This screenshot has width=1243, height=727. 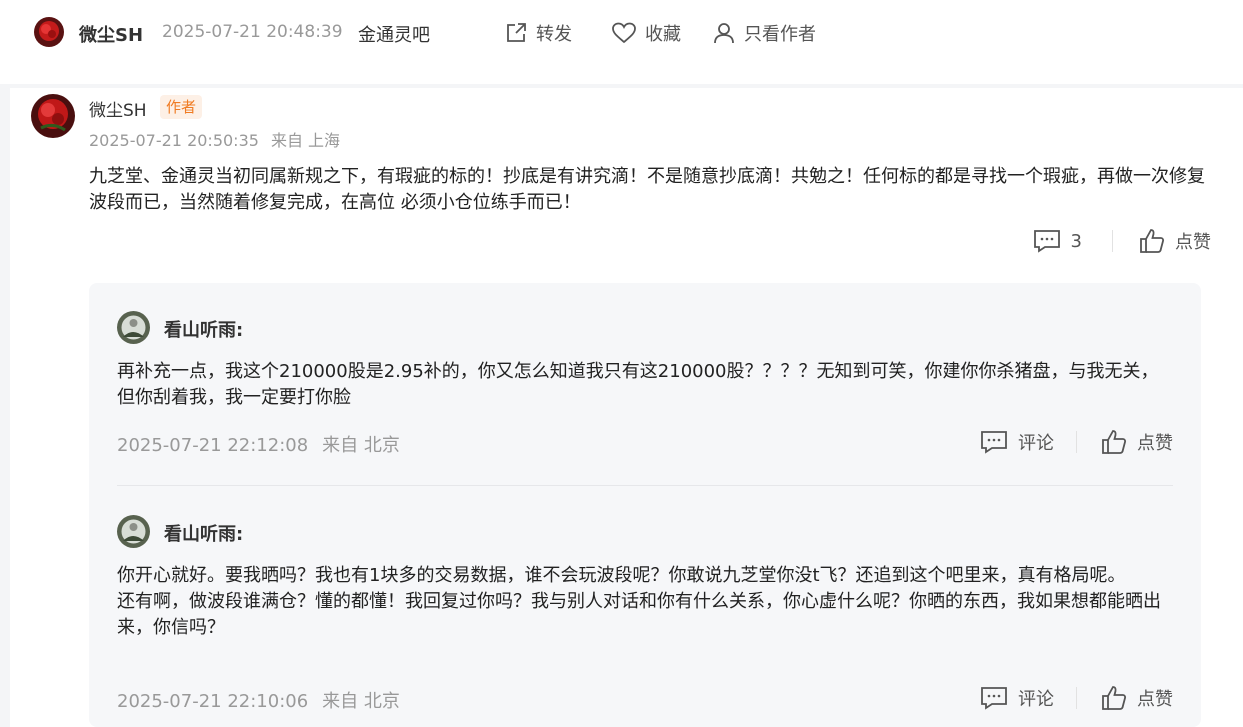 What do you see at coordinates (780, 34) in the screenshot?
I see `author-only-label: 只看作者` at bounding box center [780, 34].